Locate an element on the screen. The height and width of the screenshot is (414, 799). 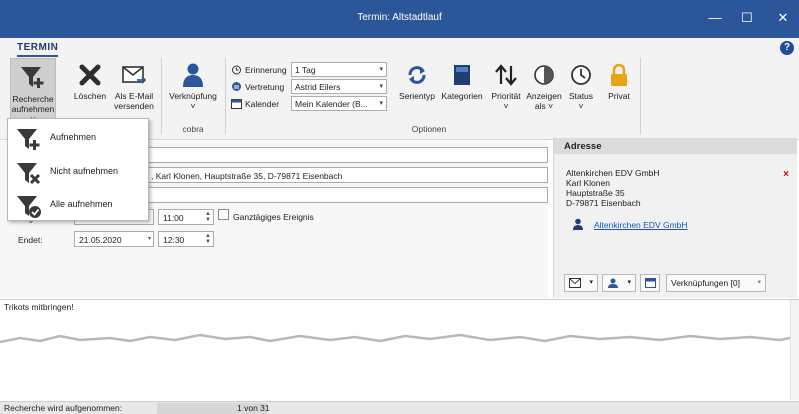
torn-paper-edge is located at coordinates (395, 352).